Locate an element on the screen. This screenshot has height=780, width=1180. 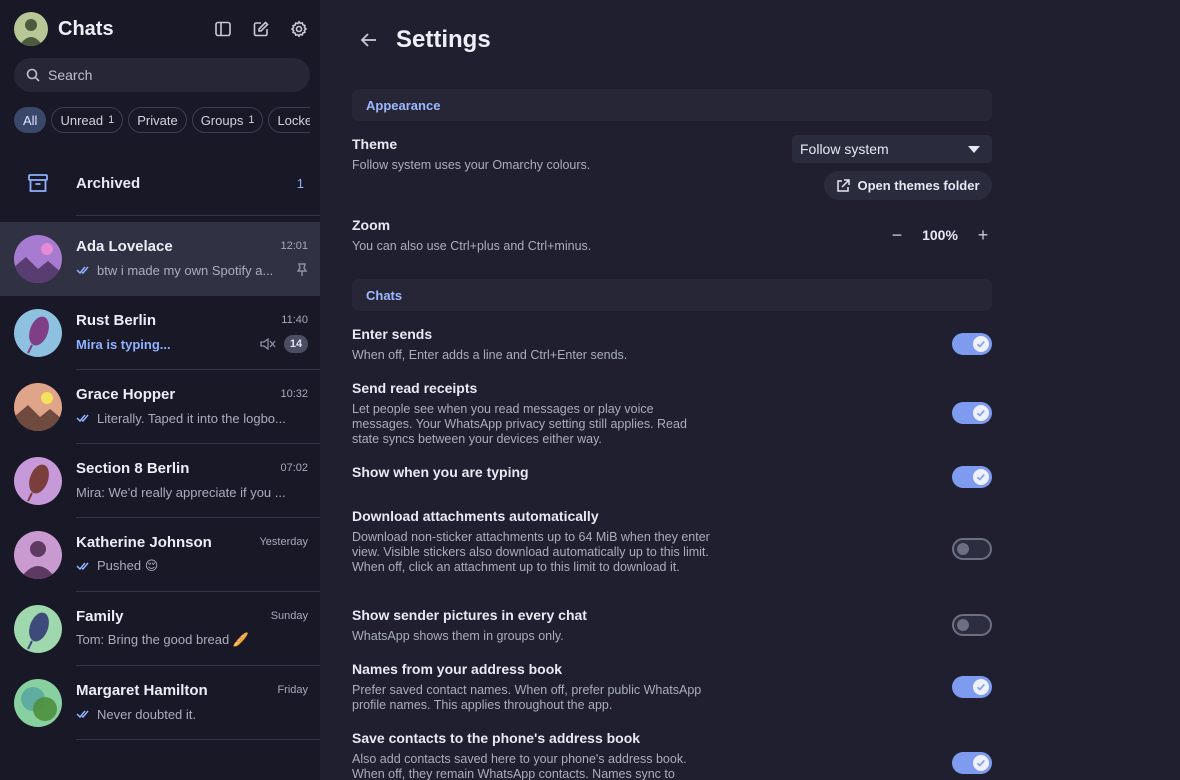
chat-time: 12:01 is located at coordinates (294, 246).